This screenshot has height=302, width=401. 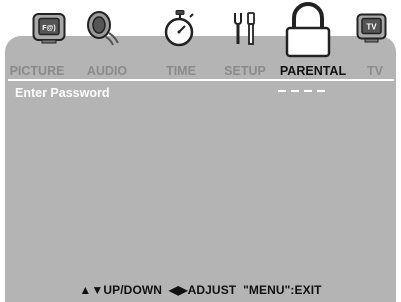 I want to click on navigation-hint-bar: ▲▼UP/DOWN ◀▶ADJUST "MENU":EXIT, so click(x=200, y=290).